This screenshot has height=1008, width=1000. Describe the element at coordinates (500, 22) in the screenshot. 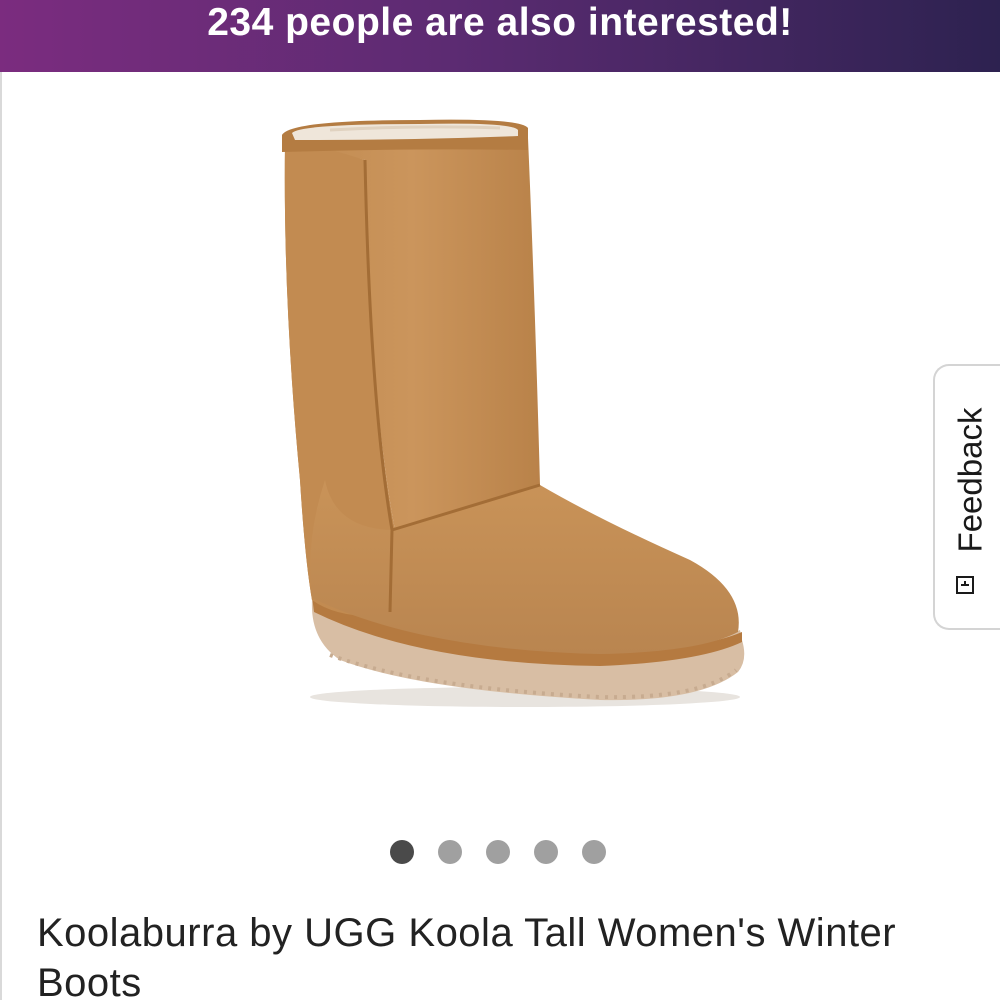

I see `interest-banner-text: 234 people are also interested!` at that location.